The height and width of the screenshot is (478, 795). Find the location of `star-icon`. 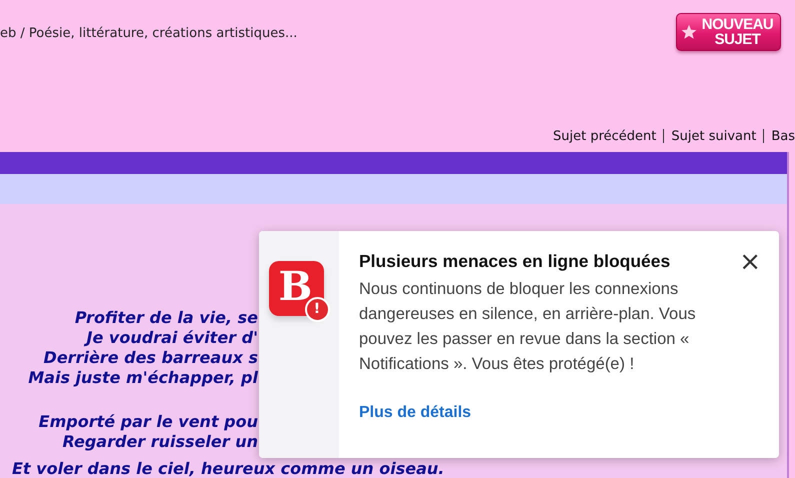

star-icon is located at coordinates (689, 32).